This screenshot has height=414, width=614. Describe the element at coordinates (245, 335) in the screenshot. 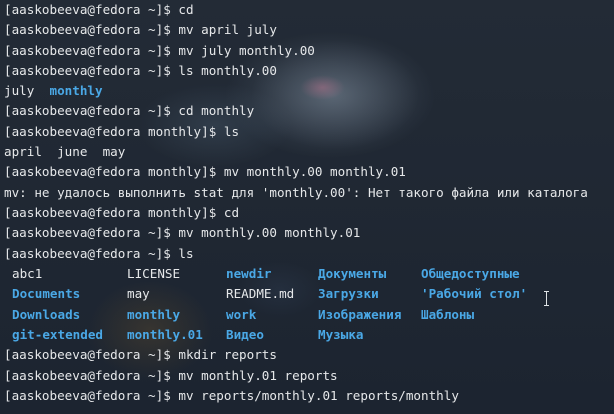

I see `directory-entry: Видео` at that location.